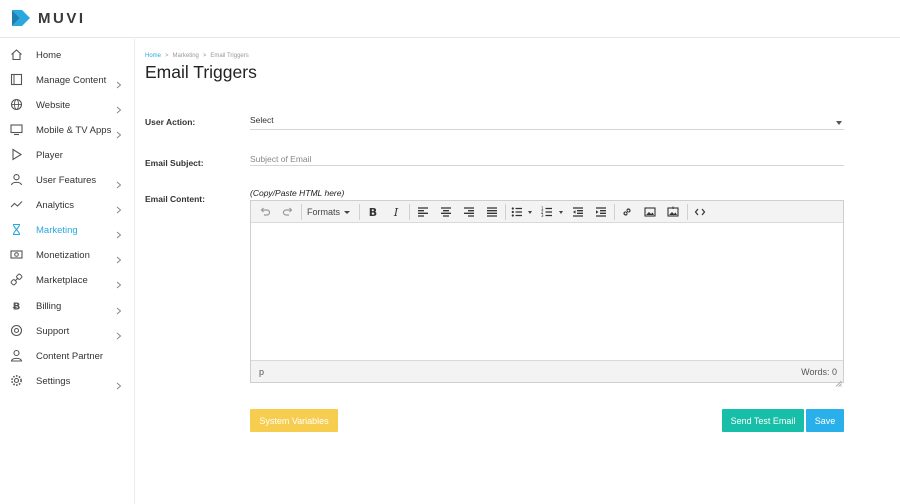 The height and width of the screenshot is (504, 900). Describe the element at coordinates (294, 420) in the screenshot. I see `system-variables-button: System Variables` at that location.